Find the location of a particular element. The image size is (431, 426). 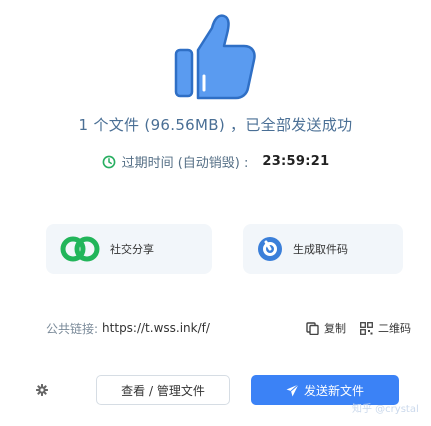

gear-icon is located at coordinates (42, 390).